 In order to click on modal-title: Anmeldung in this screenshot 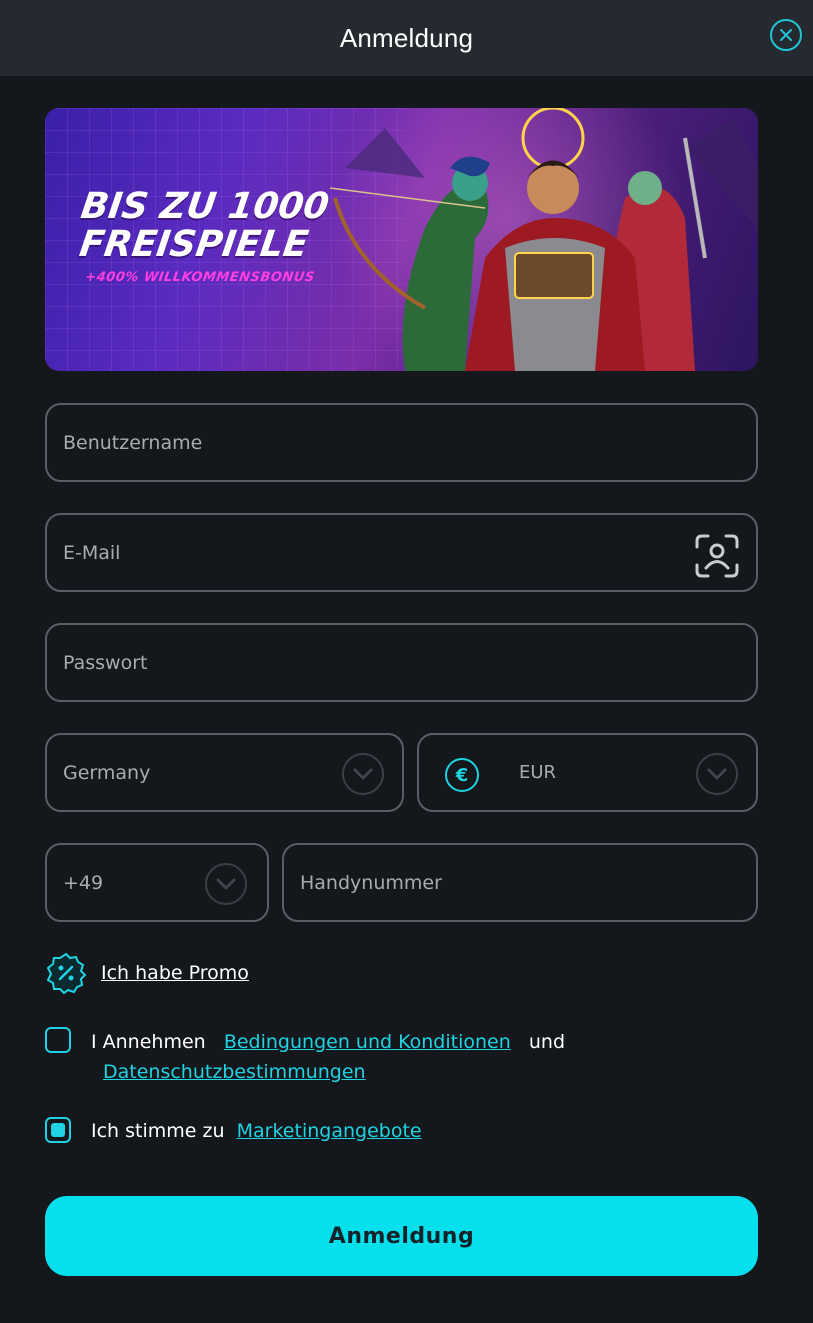, I will do `click(406, 37)`.